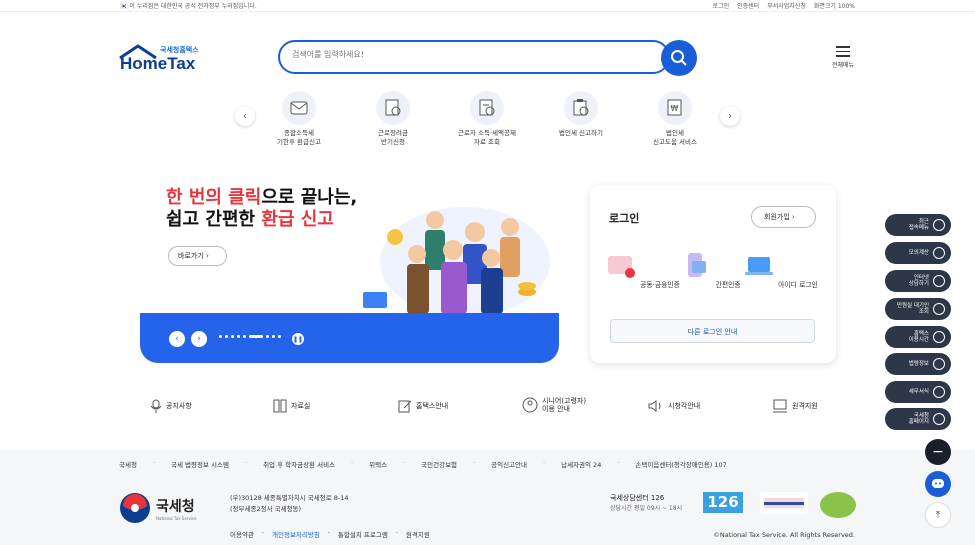  Describe the element at coordinates (939, 309) in the screenshot. I see `people-search-icon` at that location.